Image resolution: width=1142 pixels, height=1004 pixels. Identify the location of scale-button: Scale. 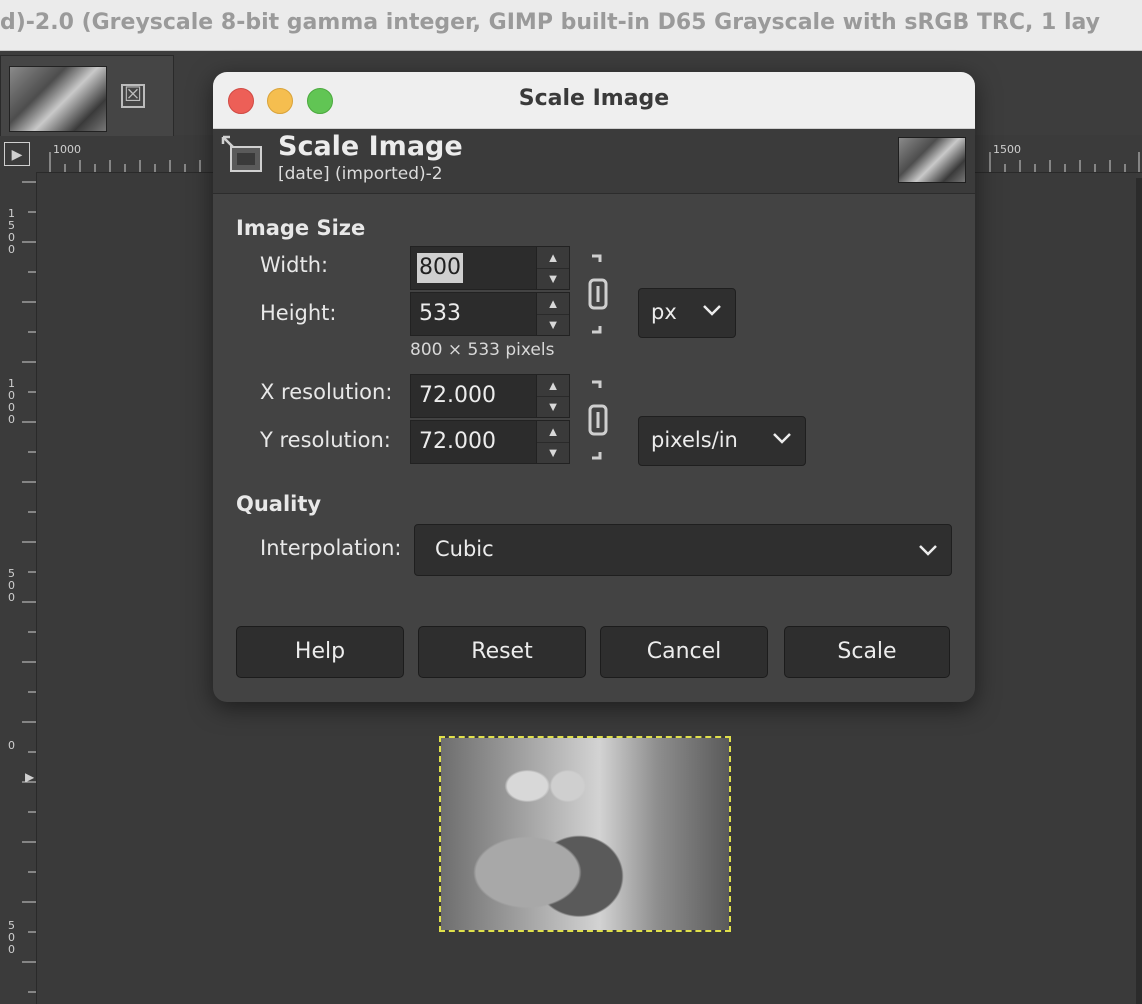
(867, 652).